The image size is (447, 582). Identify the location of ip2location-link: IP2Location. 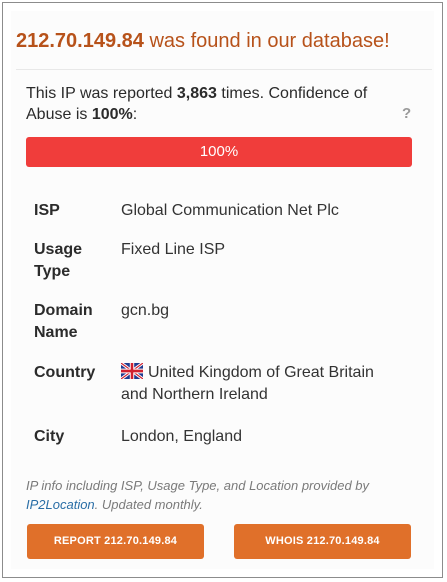
(60, 504).